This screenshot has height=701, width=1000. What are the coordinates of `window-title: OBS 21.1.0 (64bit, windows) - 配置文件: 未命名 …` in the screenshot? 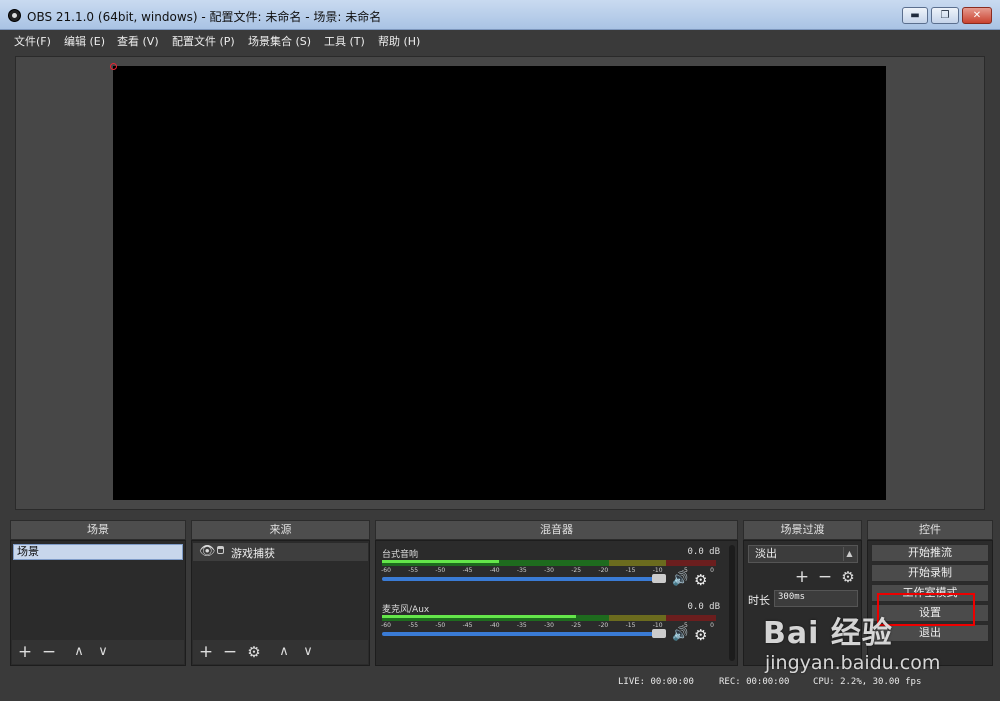 It's located at (204, 17).